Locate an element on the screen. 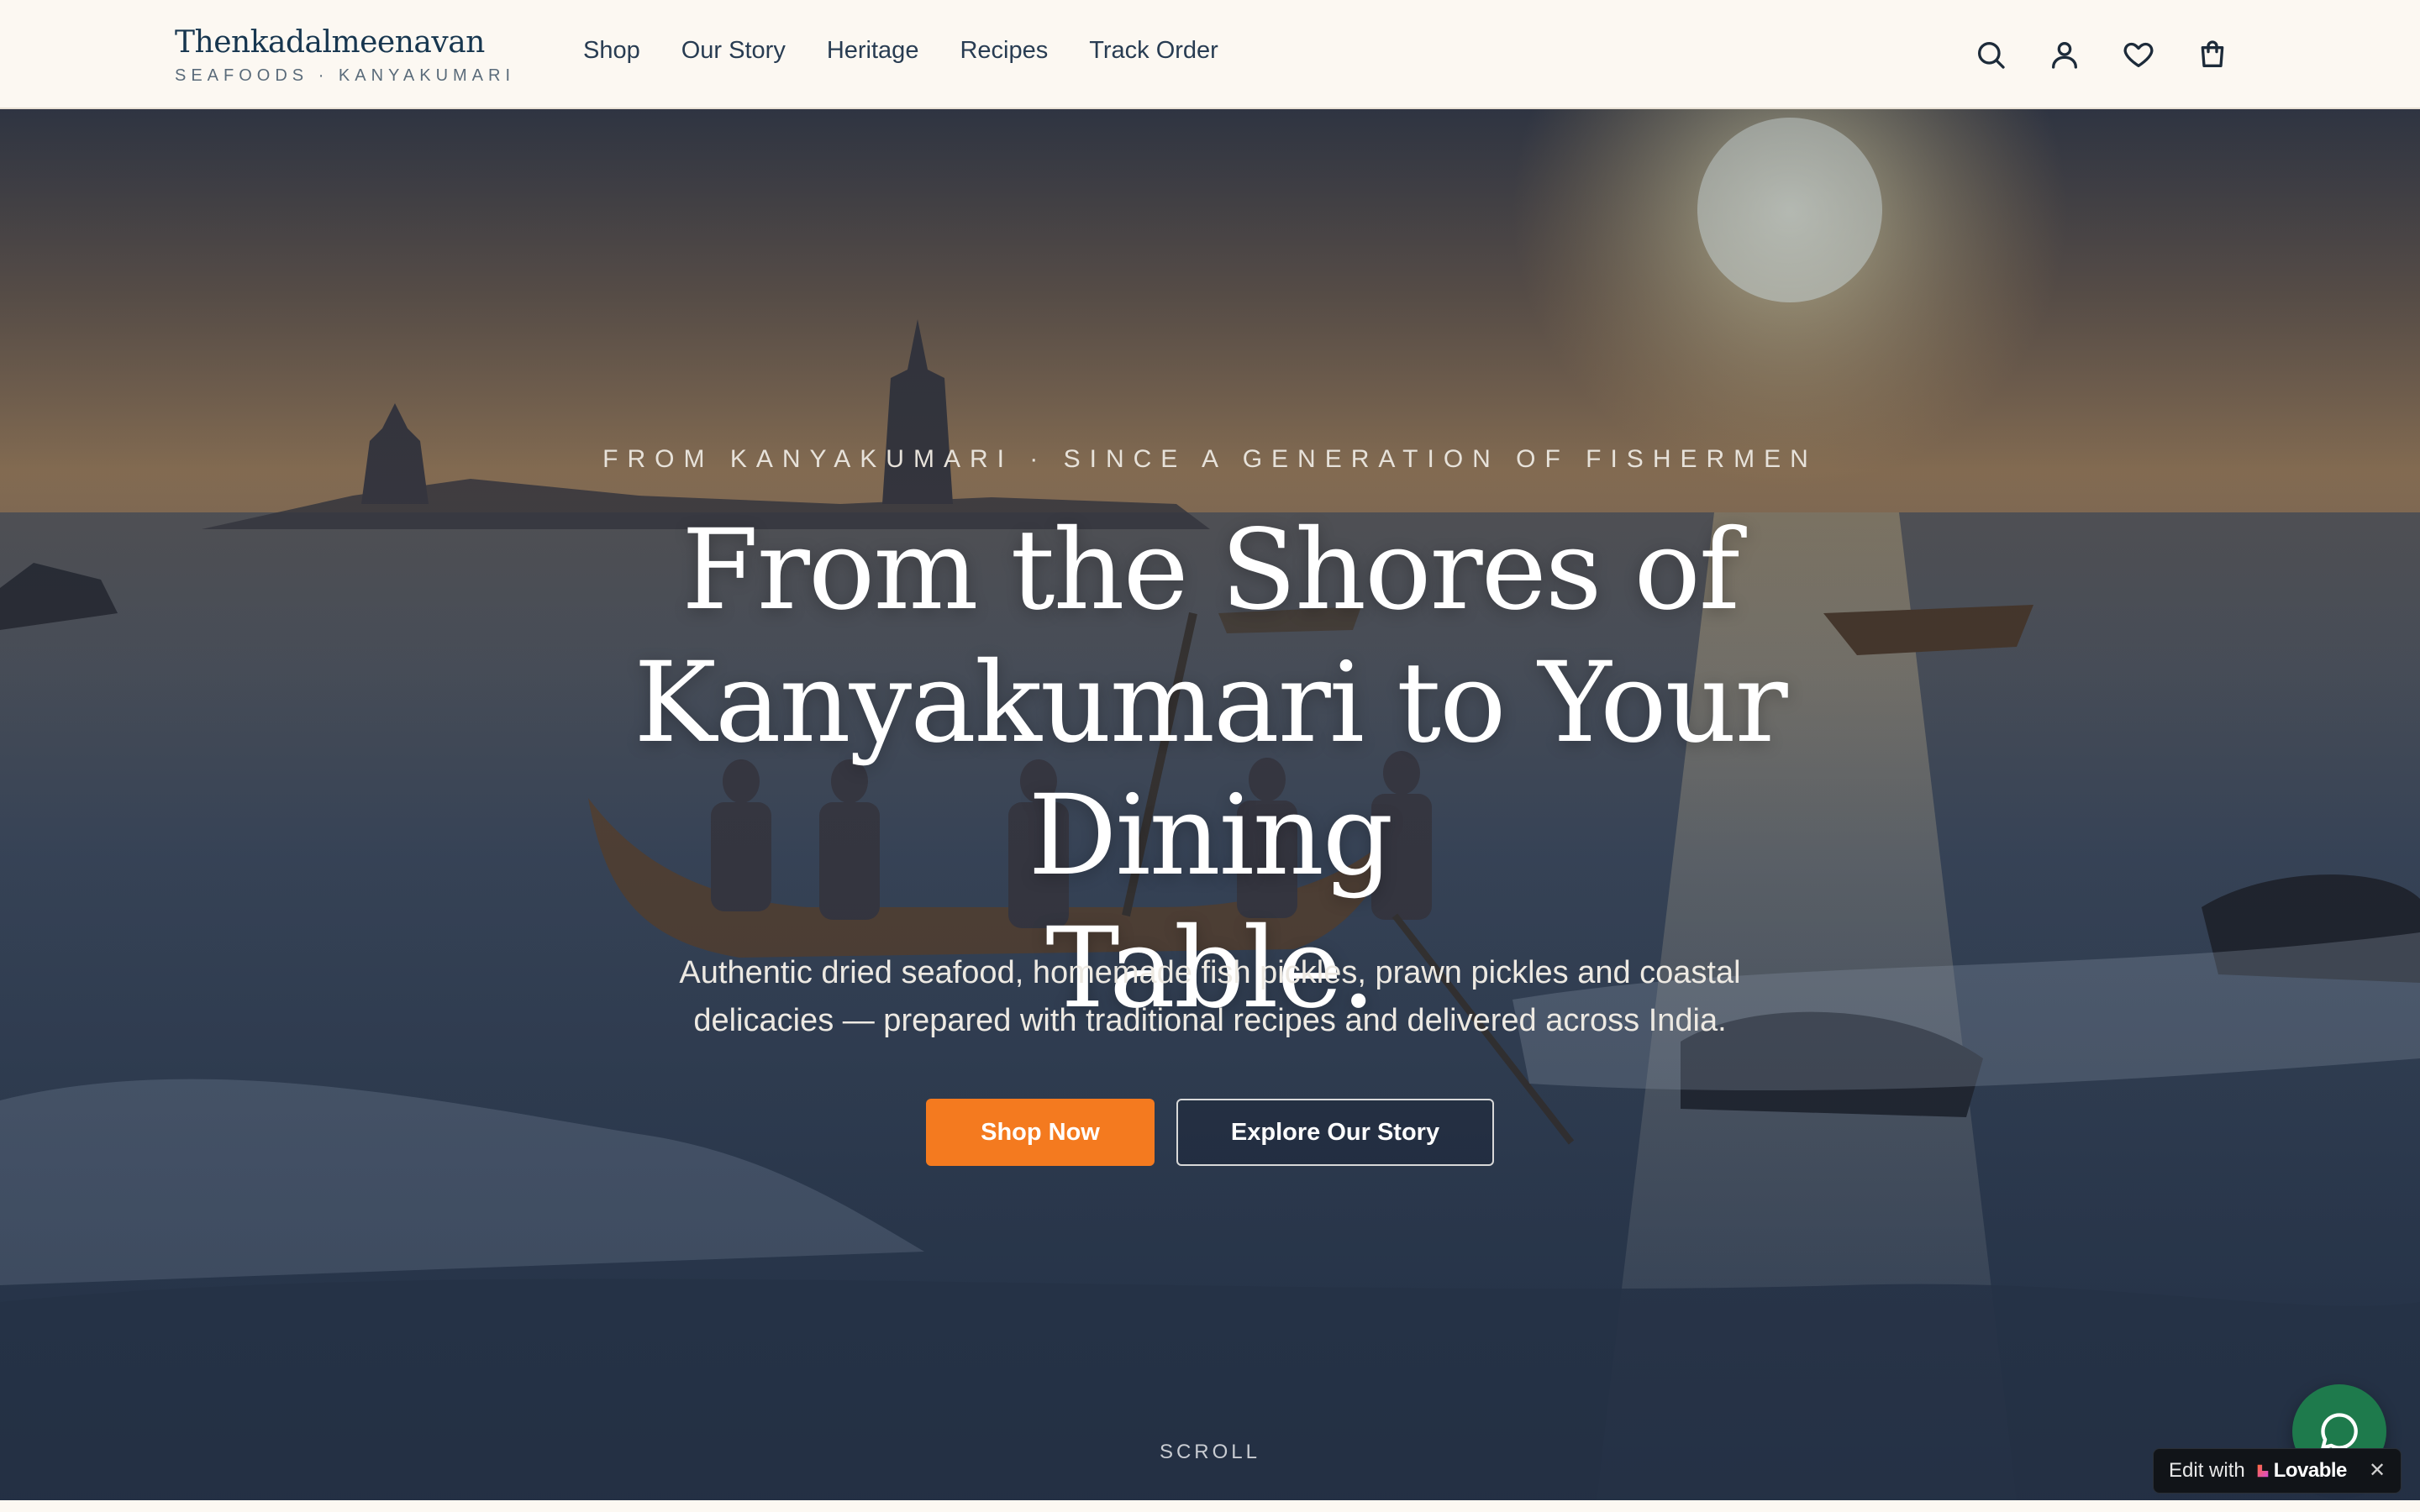 This screenshot has width=2420, height=1512. brand-tagline: SEAFOODS · KANYAKUMARI is located at coordinates (345, 75).